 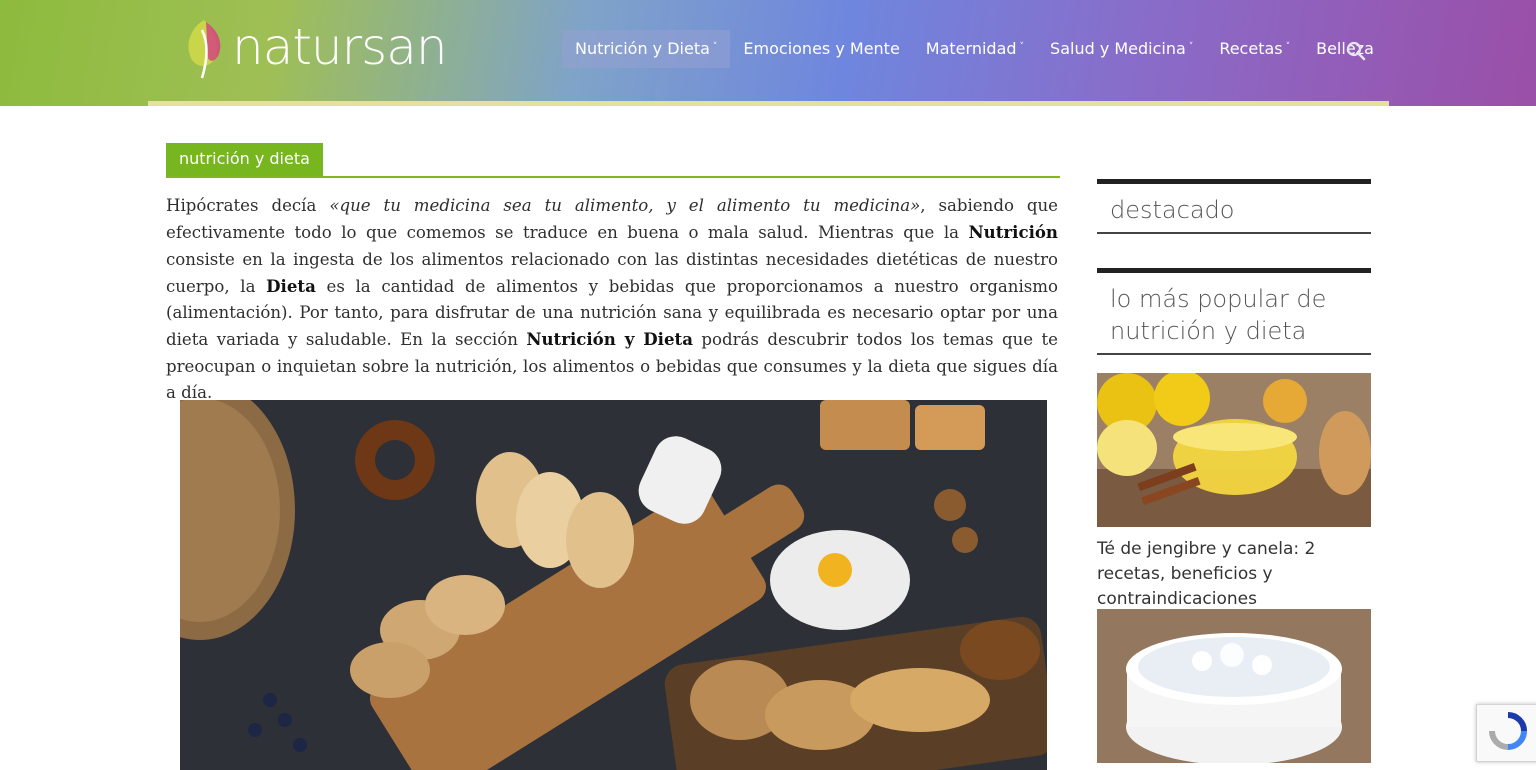 I want to click on sidebar-featured-title: destacado, so click(x=1172, y=210).